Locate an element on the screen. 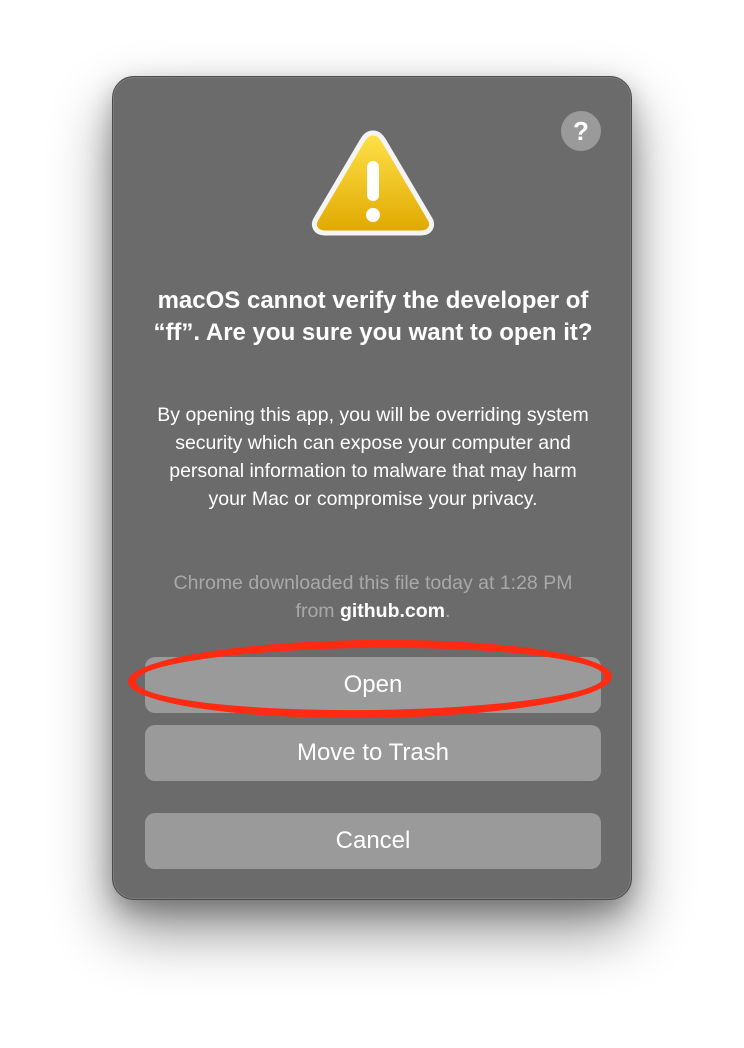  warning-triangle-icon is located at coordinates (373, 183).